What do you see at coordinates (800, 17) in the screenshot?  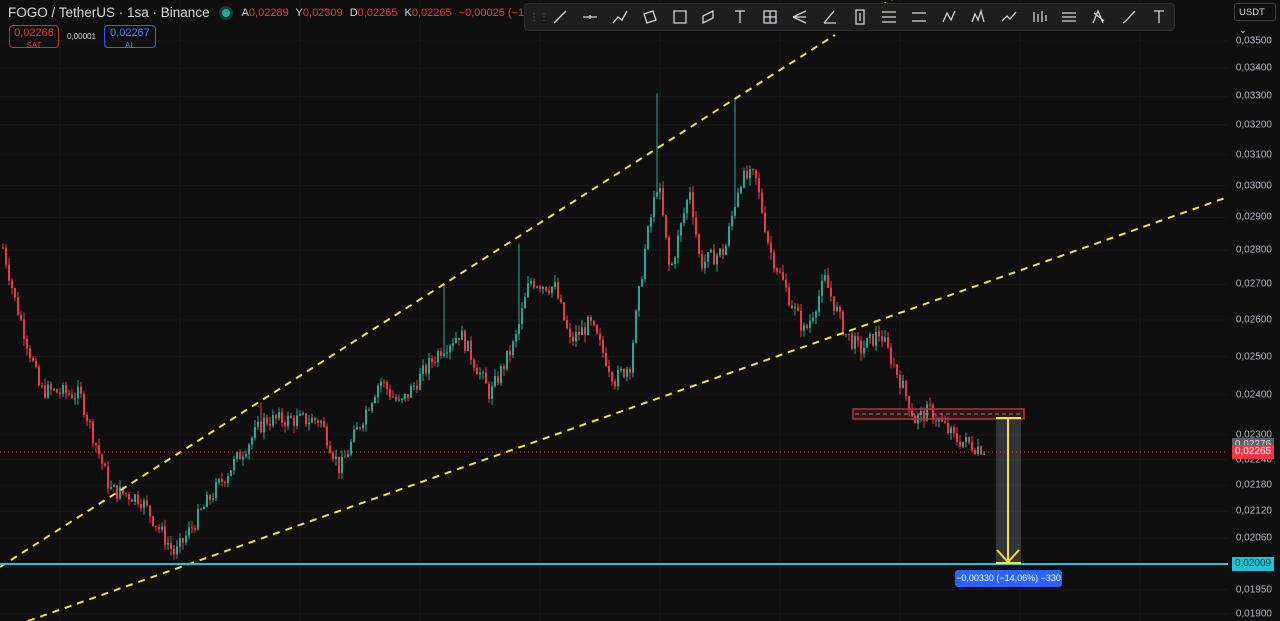 I see `pitchfork-icon` at bounding box center [800, 17].